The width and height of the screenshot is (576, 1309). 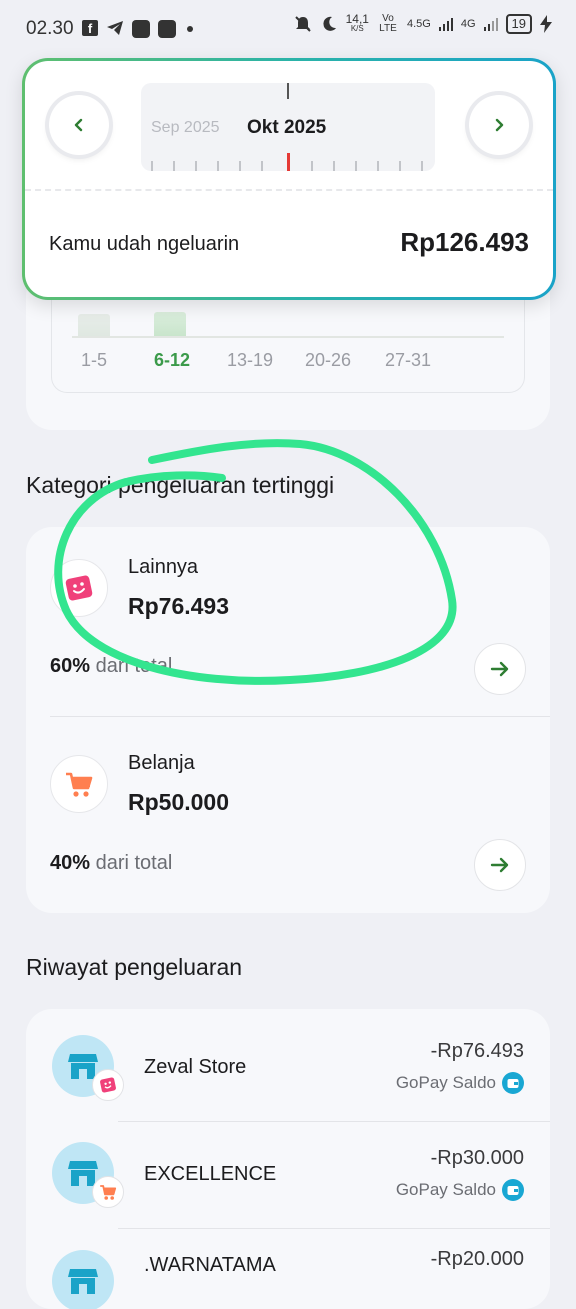 What do you see at coordinates (185, 128) in the screenshot?
I see `previous-month-label: Sep 2025` at bounding box center [185, 128].